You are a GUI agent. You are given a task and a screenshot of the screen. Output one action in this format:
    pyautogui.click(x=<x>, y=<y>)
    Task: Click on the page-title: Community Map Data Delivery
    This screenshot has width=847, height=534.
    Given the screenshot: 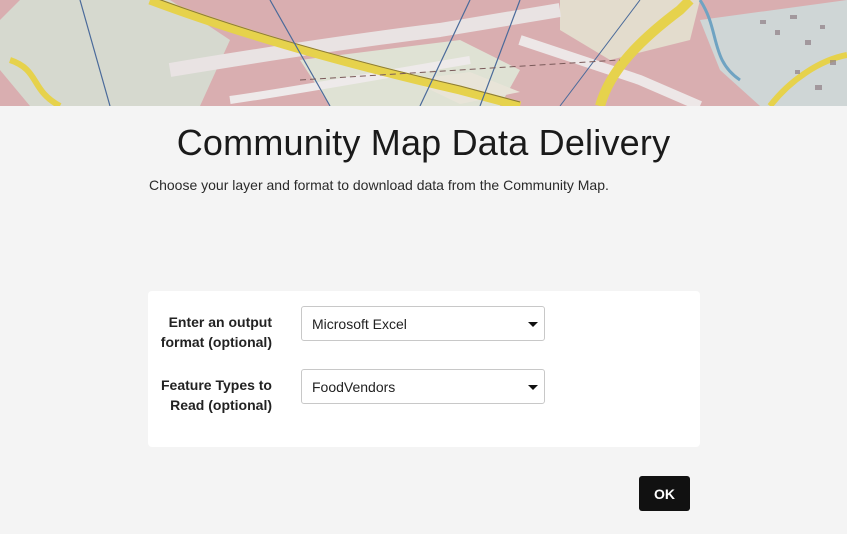 What is the action you would take?
    pyautogui.click(x=423, y=142)
    